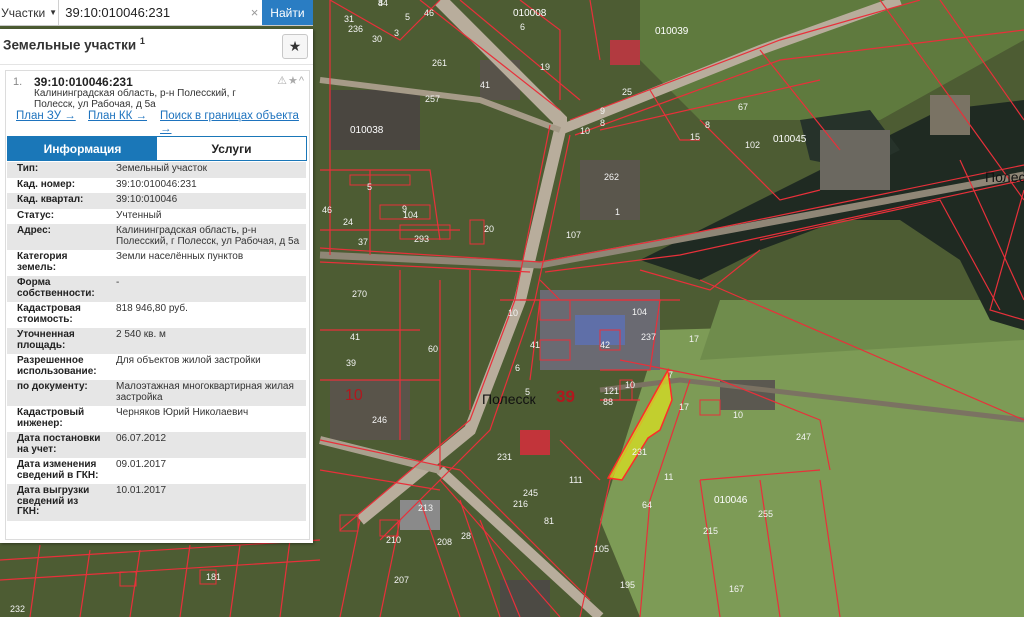 The image size is (1024, 617). What do you see at coordinates (432, 99) in the screenshot?
I see `parcel-label: 257` at bounding box center [432, 99].